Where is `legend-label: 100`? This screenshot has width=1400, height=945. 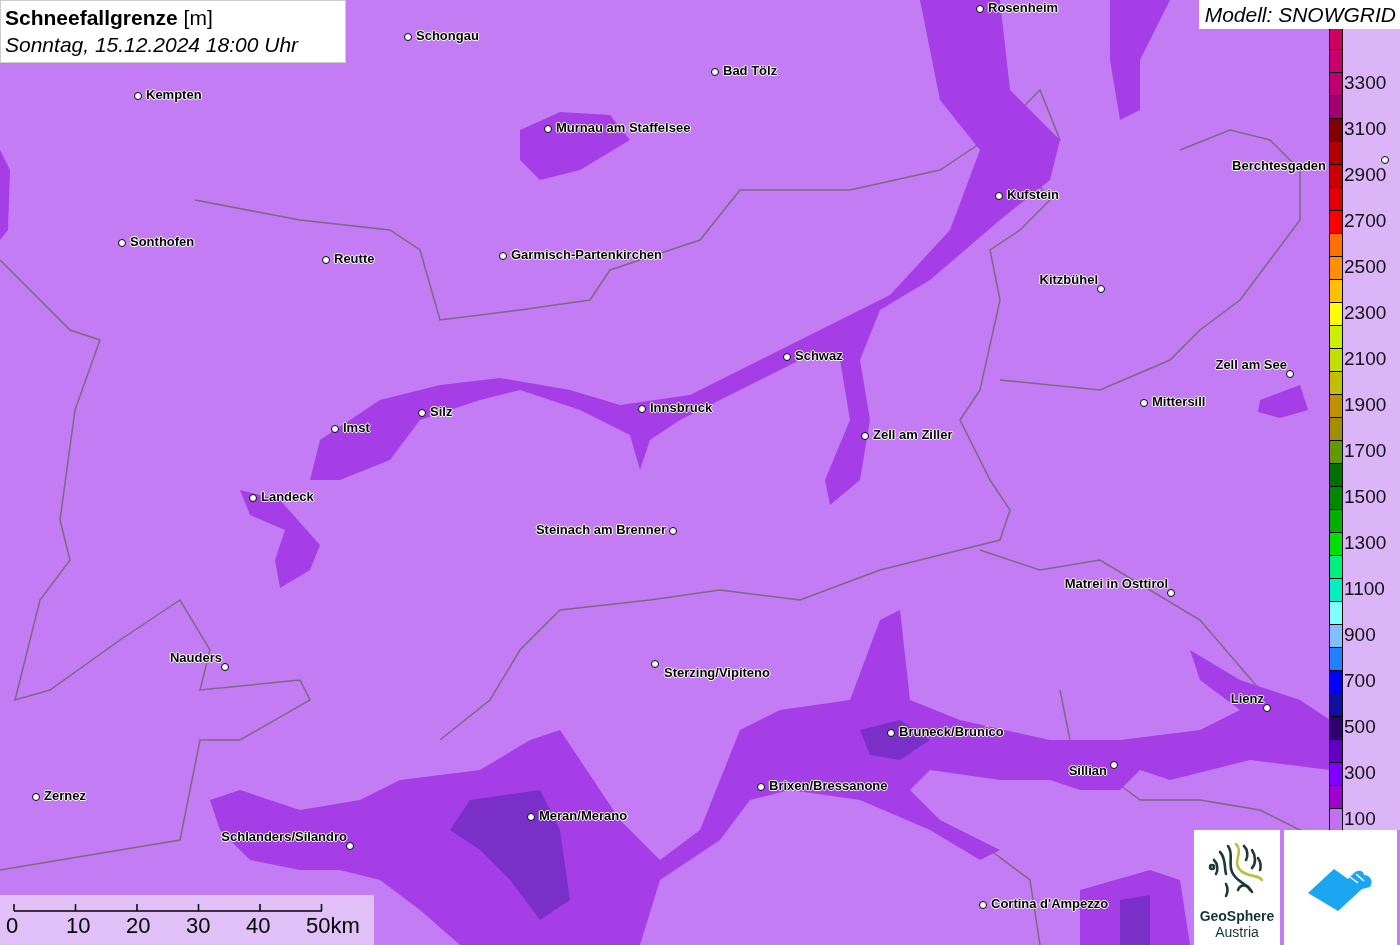 legend-label: 100 is located at coordinates (1360, 819).